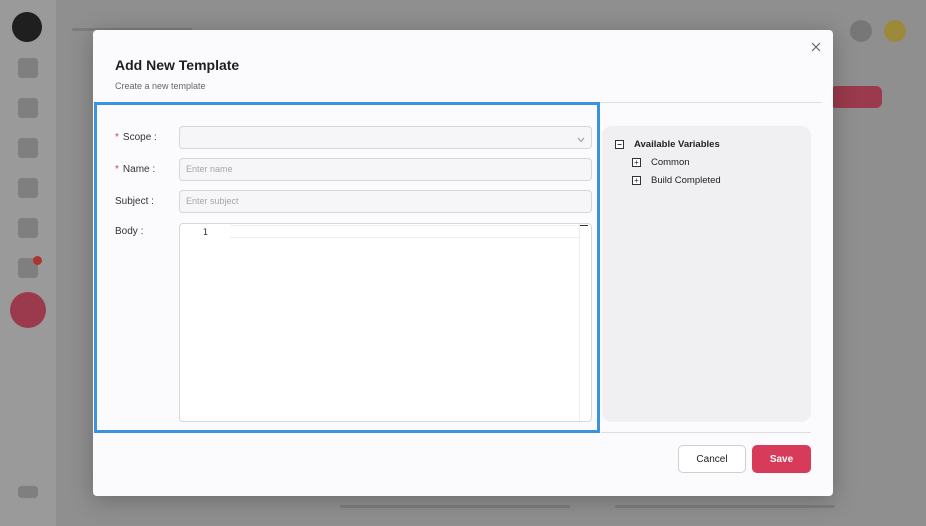 Image resolution: width=926 pixels, height=526 pixels. What do you see at coordinates (129, 231) in the screenshot?
I see `body-label: Body :` at bounding box center [129, 231].